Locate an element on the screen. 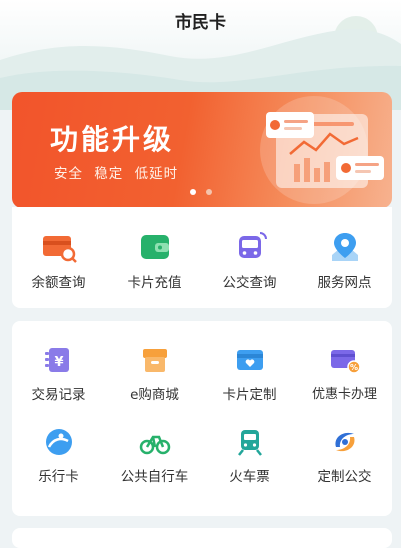 Image resolution: width=401 pixels, height=548 pixels. banner-subtitle: 安全 稳定 低延时 is located at coordinates (116, 174).